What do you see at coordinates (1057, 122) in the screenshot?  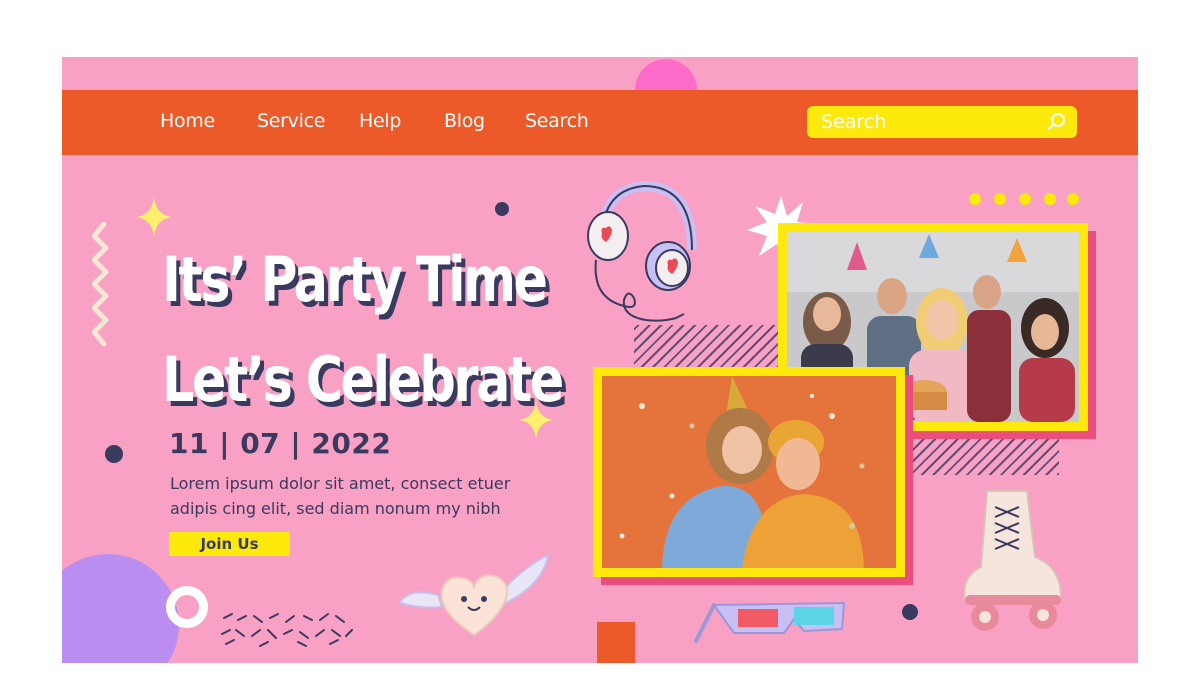 I see `search-icon` at bounding box center [1057, 122].